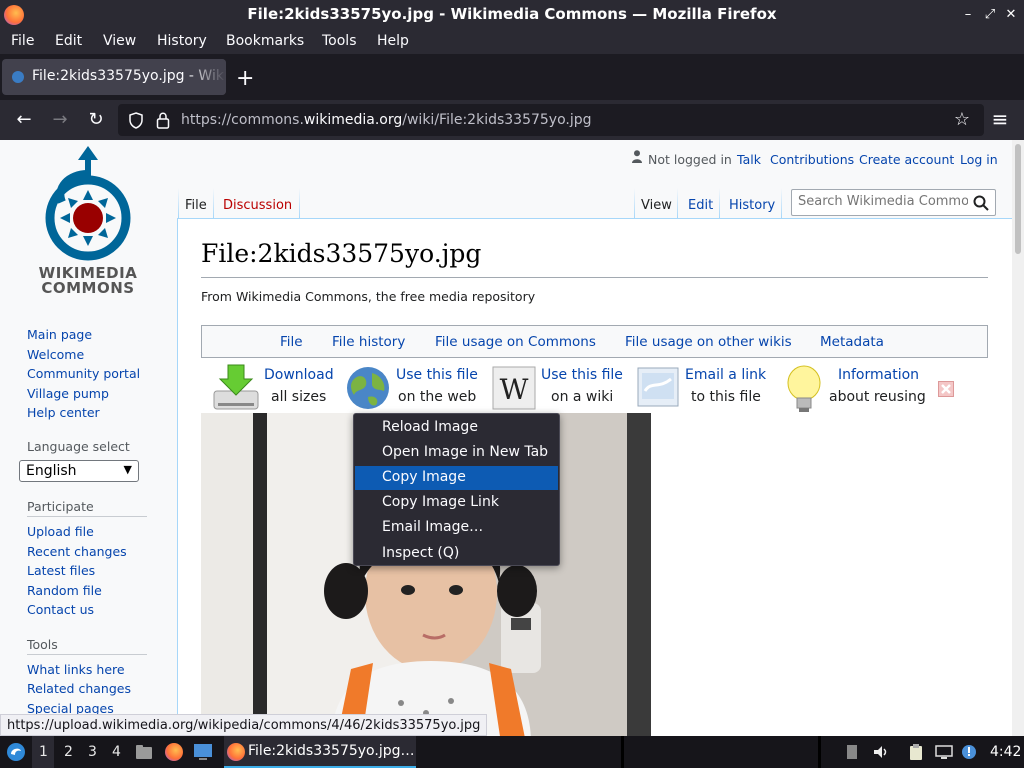  I want to click on not-logged-in-text: Not logged in, so click(690, 159).